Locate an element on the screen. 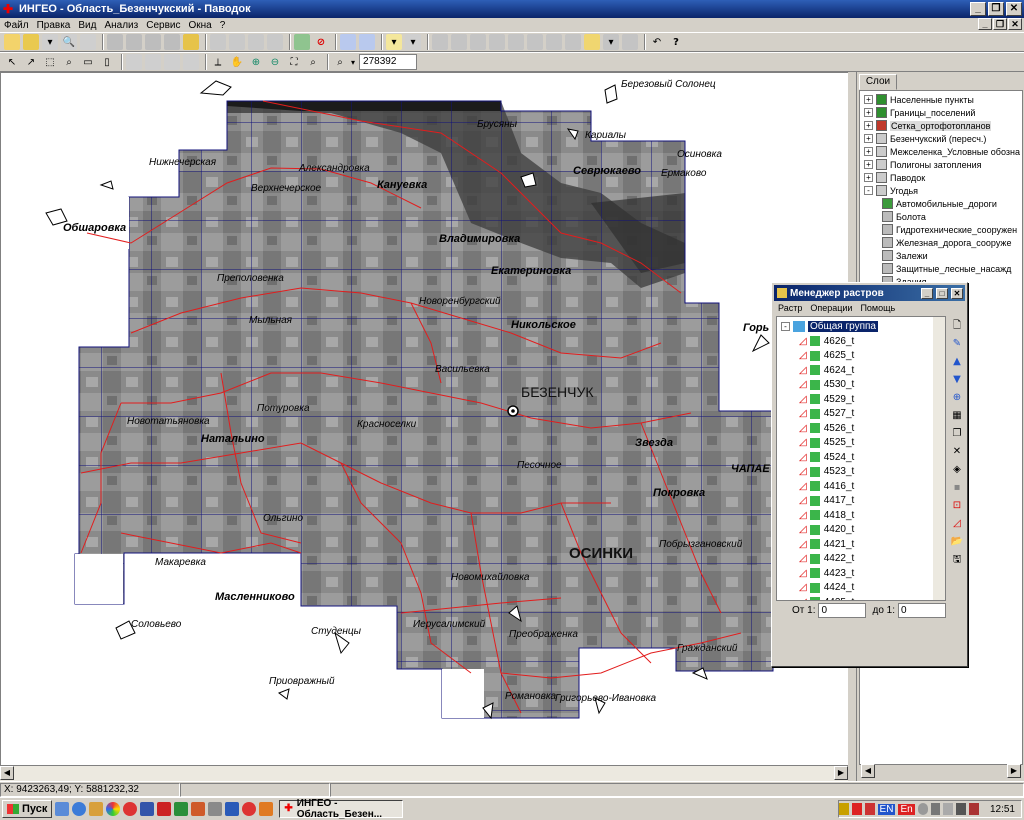  tree-scroll-right-button: ▶ is located at coordinates (1014, 771).